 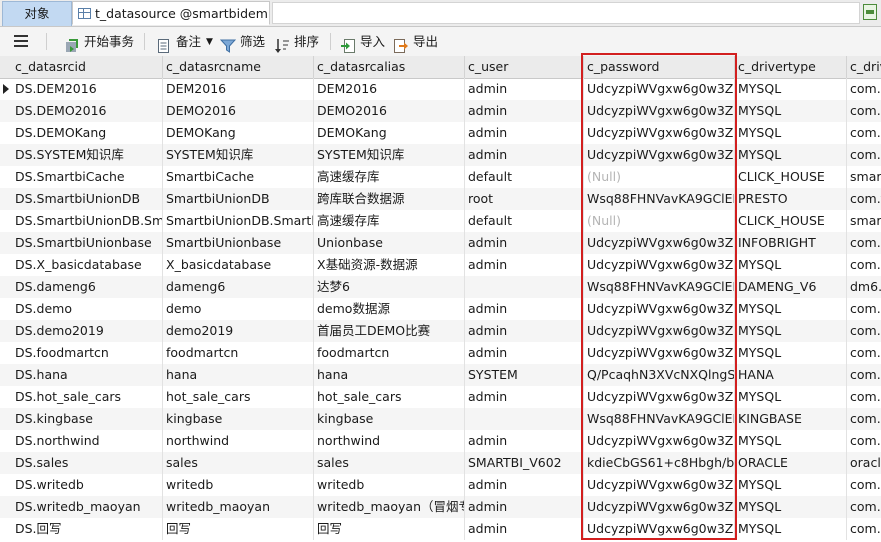 What do you see at coordinates (389, 353) in the screenshot?
I see `cell-c-datasrcalias: foodmartcn` at bounding box center [389, 353].